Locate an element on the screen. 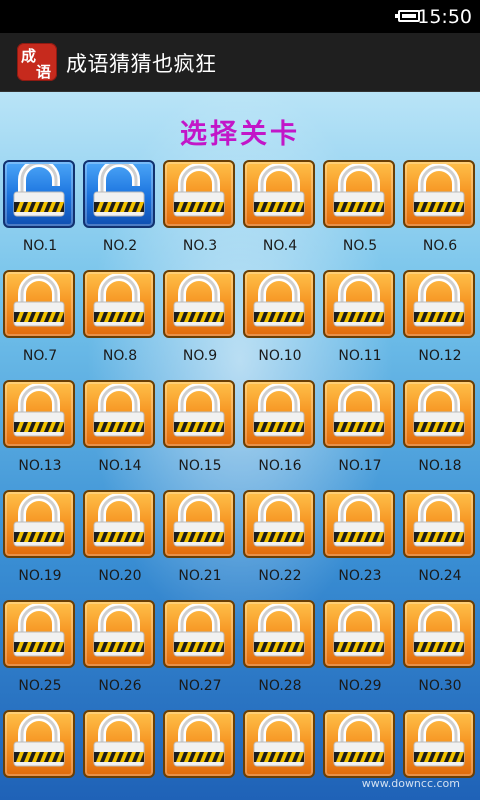  level-tile-5: NO.5 is located at coordinates (362, 215).